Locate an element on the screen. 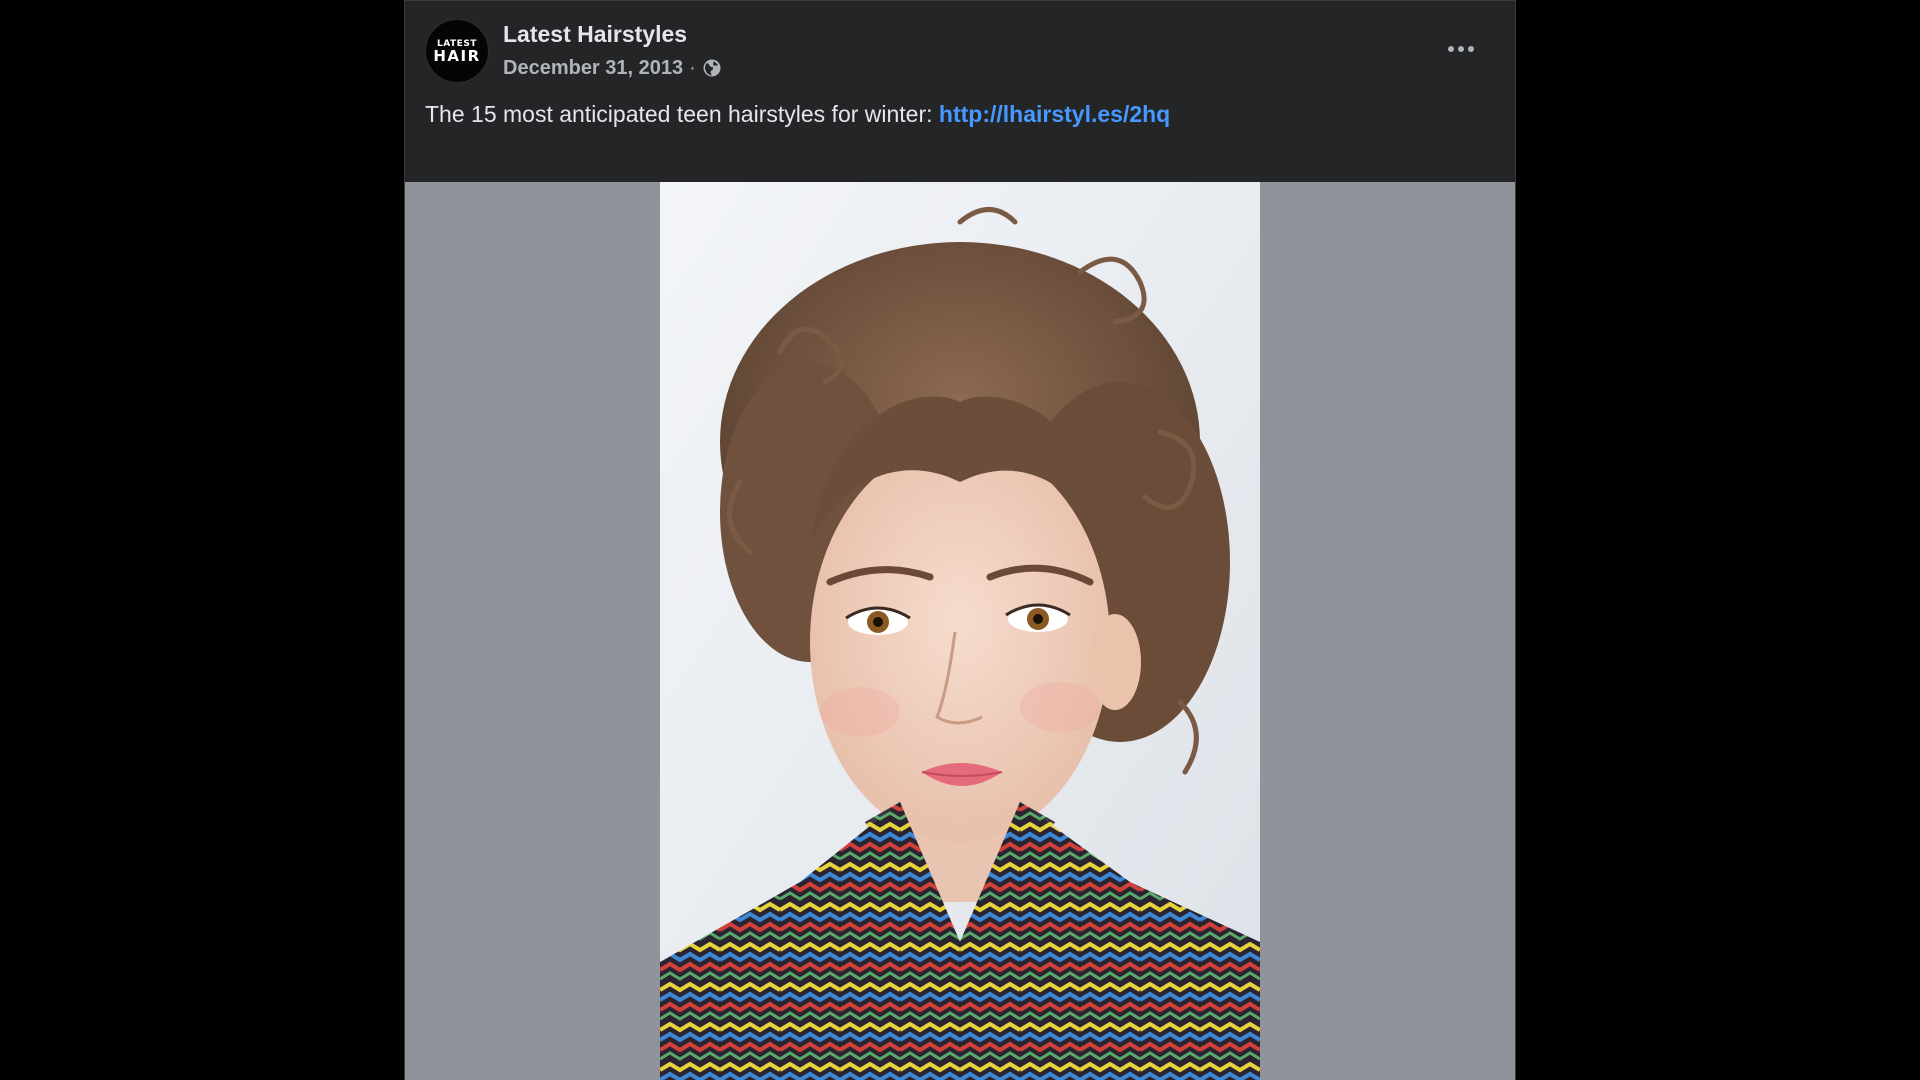 This screenshot has width=1920, height=1080. globe-icon is located at coordinates (712, 68).